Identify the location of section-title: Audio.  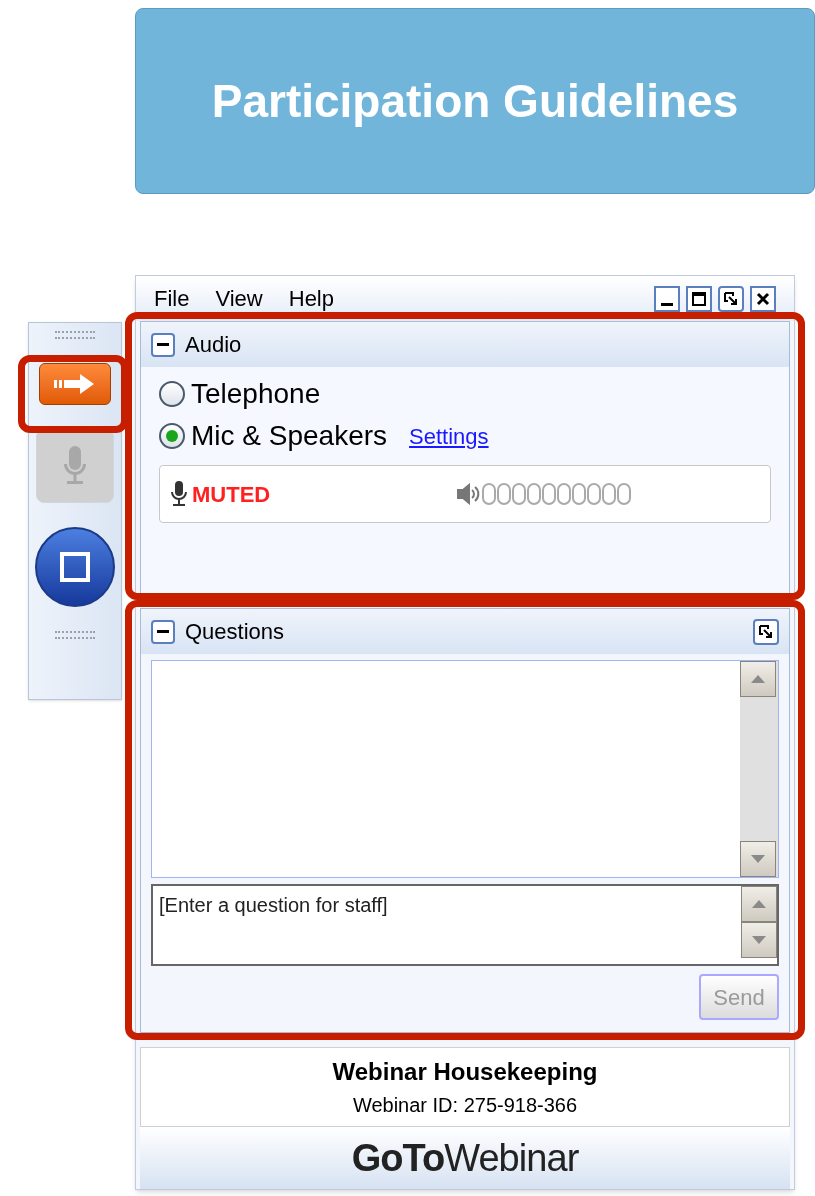
(213, 345).